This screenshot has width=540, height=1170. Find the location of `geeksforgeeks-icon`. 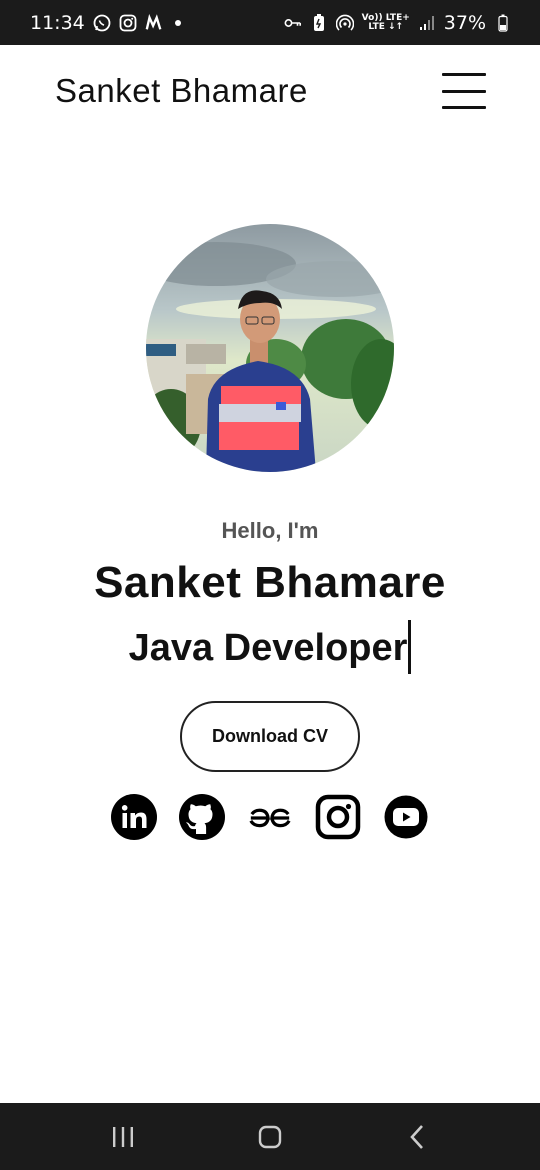

geeksforgeeks-icon is located at coordinates (270, 817).